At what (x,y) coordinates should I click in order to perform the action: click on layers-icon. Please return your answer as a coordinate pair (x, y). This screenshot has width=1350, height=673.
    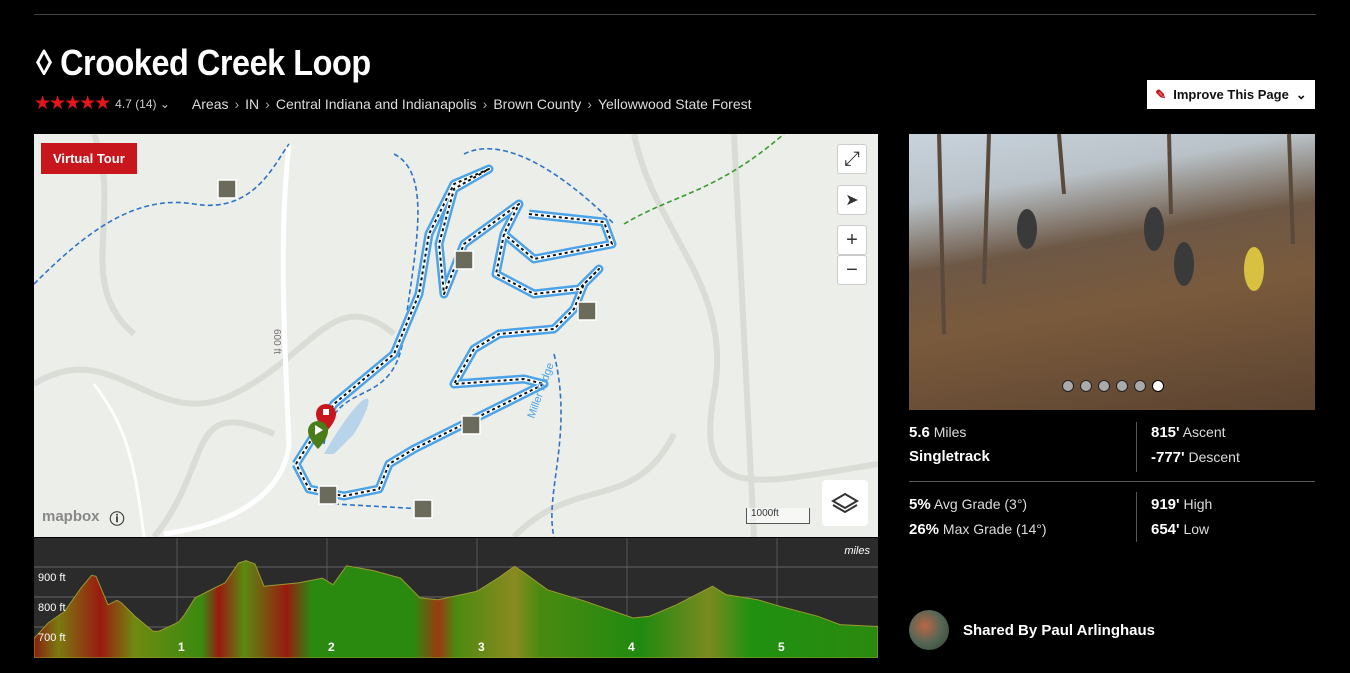
    Looking at the image, I should click on (845, 503).